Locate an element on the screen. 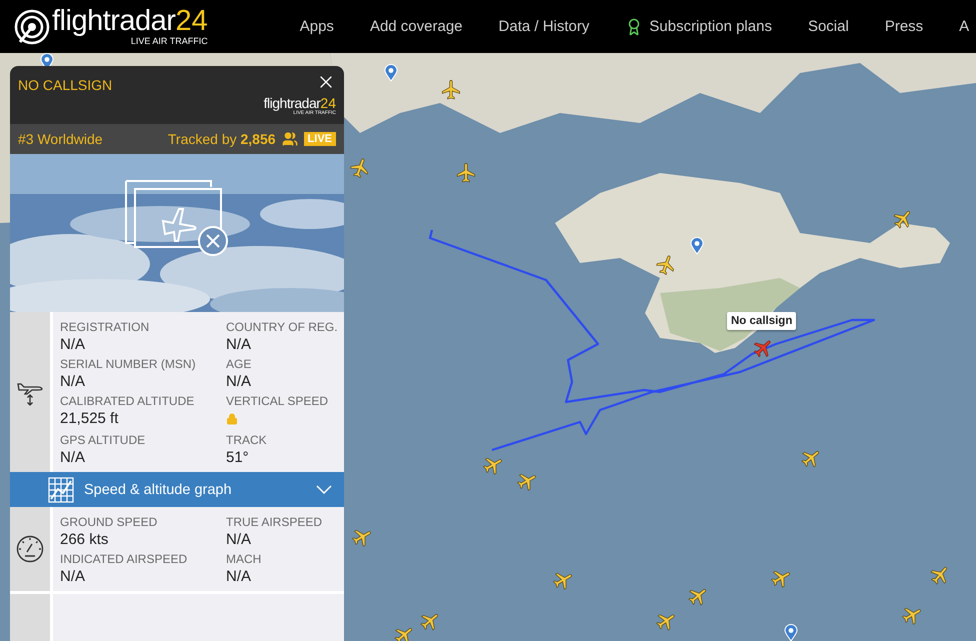  logo-wordmark: flightradar is located at coordinates (114, 21).